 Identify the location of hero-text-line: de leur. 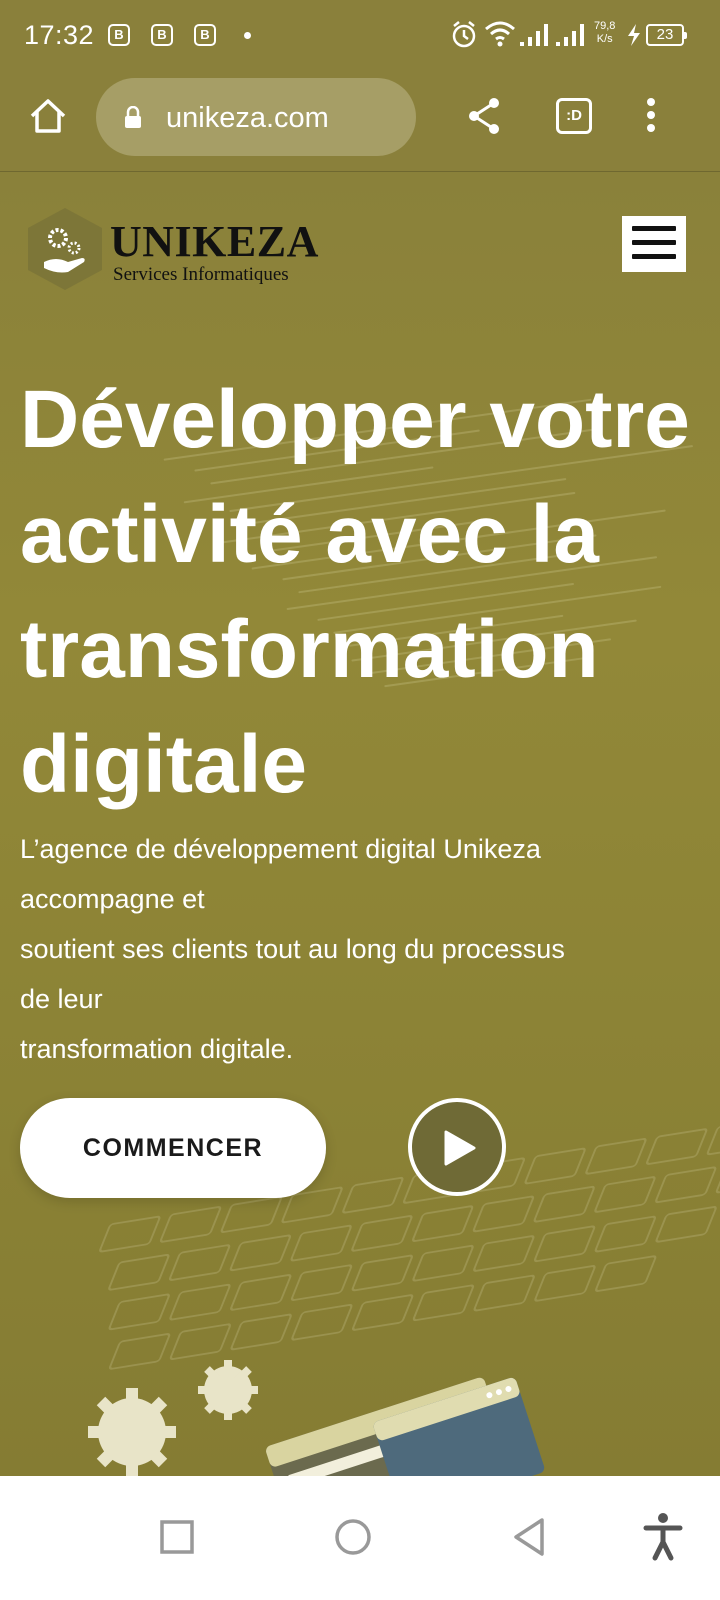
(61, 999).